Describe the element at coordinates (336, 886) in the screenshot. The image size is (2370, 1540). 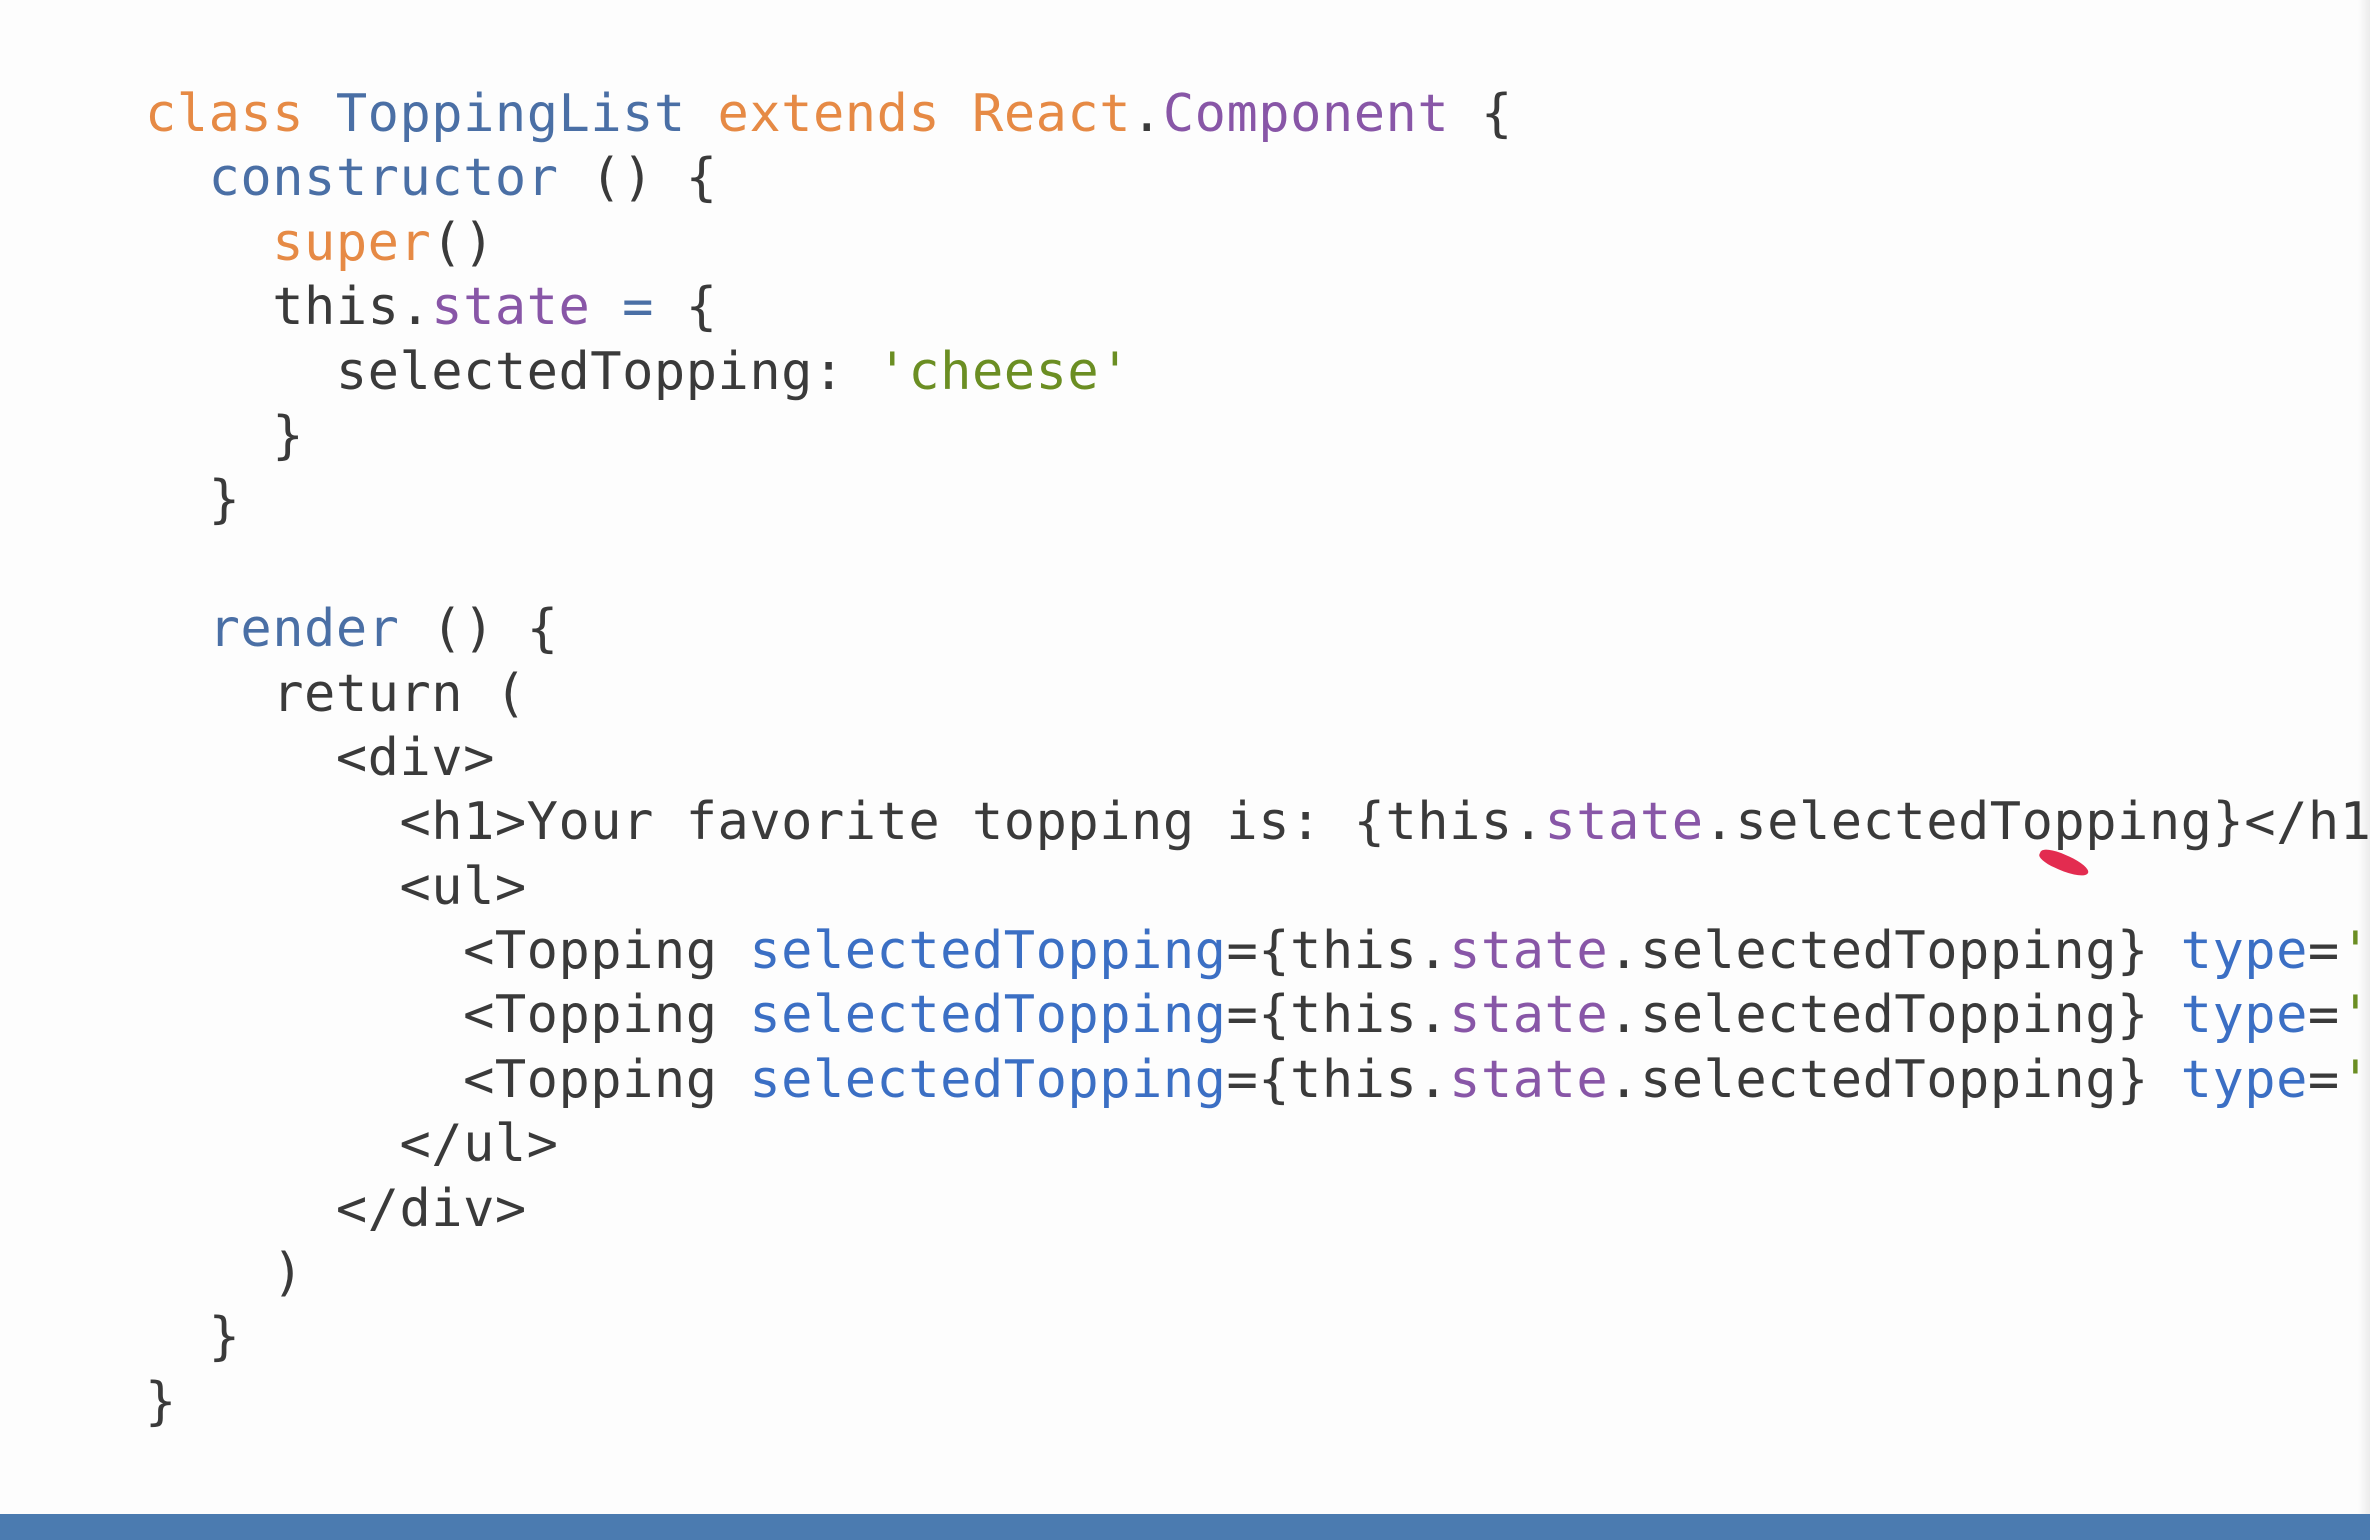
I see `code-token: <ul>` at that location.